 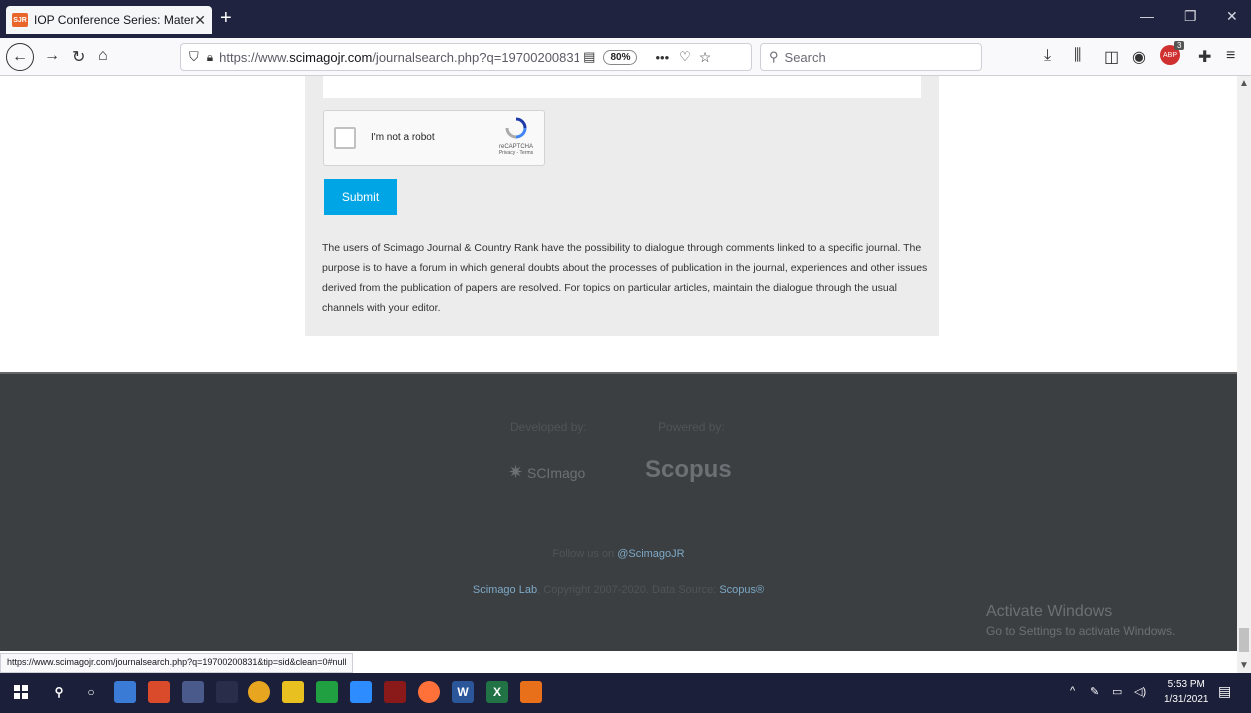 What do you see at coordinates (403, 137) in the screenshot?
I see `recaptcha-label: I'm not a robot` at bounding box center [403, 137].